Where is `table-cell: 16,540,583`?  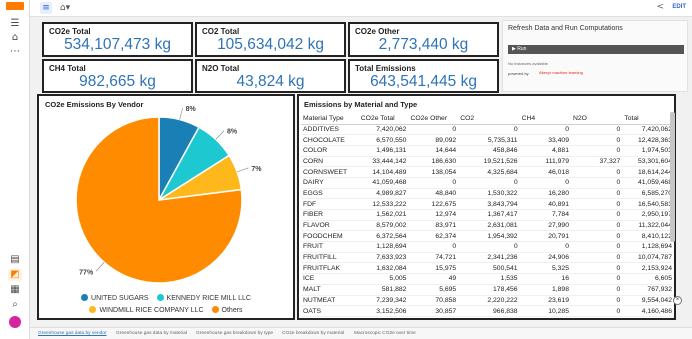
table-cell: 16,540,583 is located at coordinates (648, 204).